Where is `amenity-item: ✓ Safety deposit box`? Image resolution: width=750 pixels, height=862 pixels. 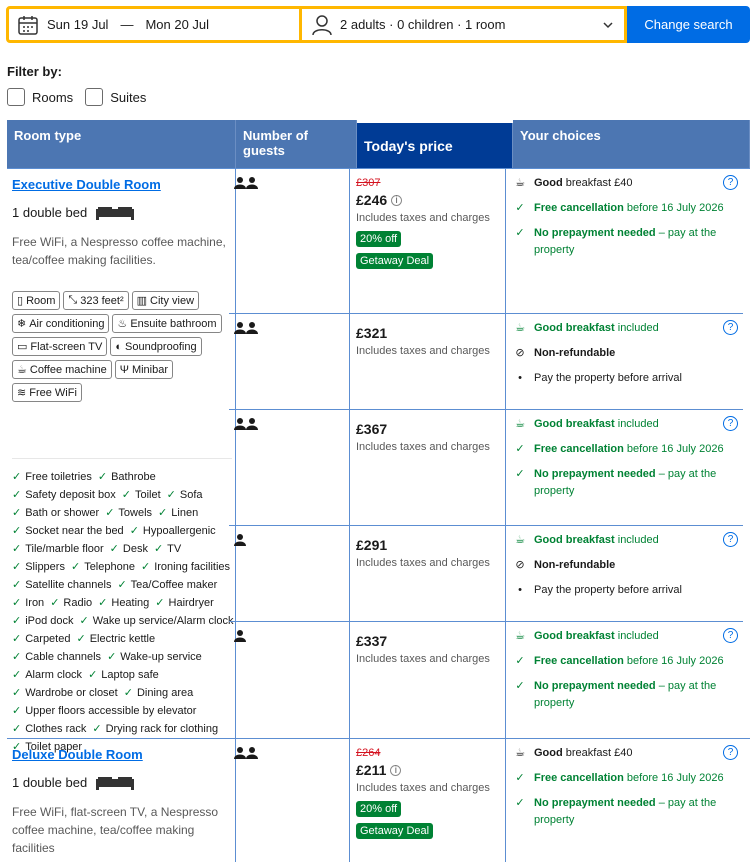
amenity-item: ✓ Safety deposit box is located at coordinates (64, 495).